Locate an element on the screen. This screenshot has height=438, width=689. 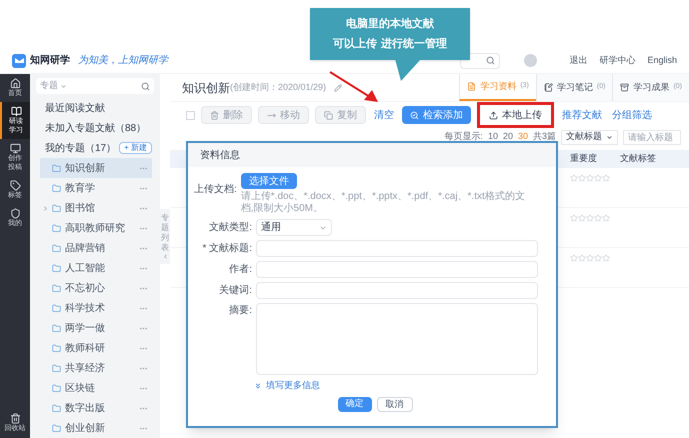
edit-icon is located at coordinates (338, 88).